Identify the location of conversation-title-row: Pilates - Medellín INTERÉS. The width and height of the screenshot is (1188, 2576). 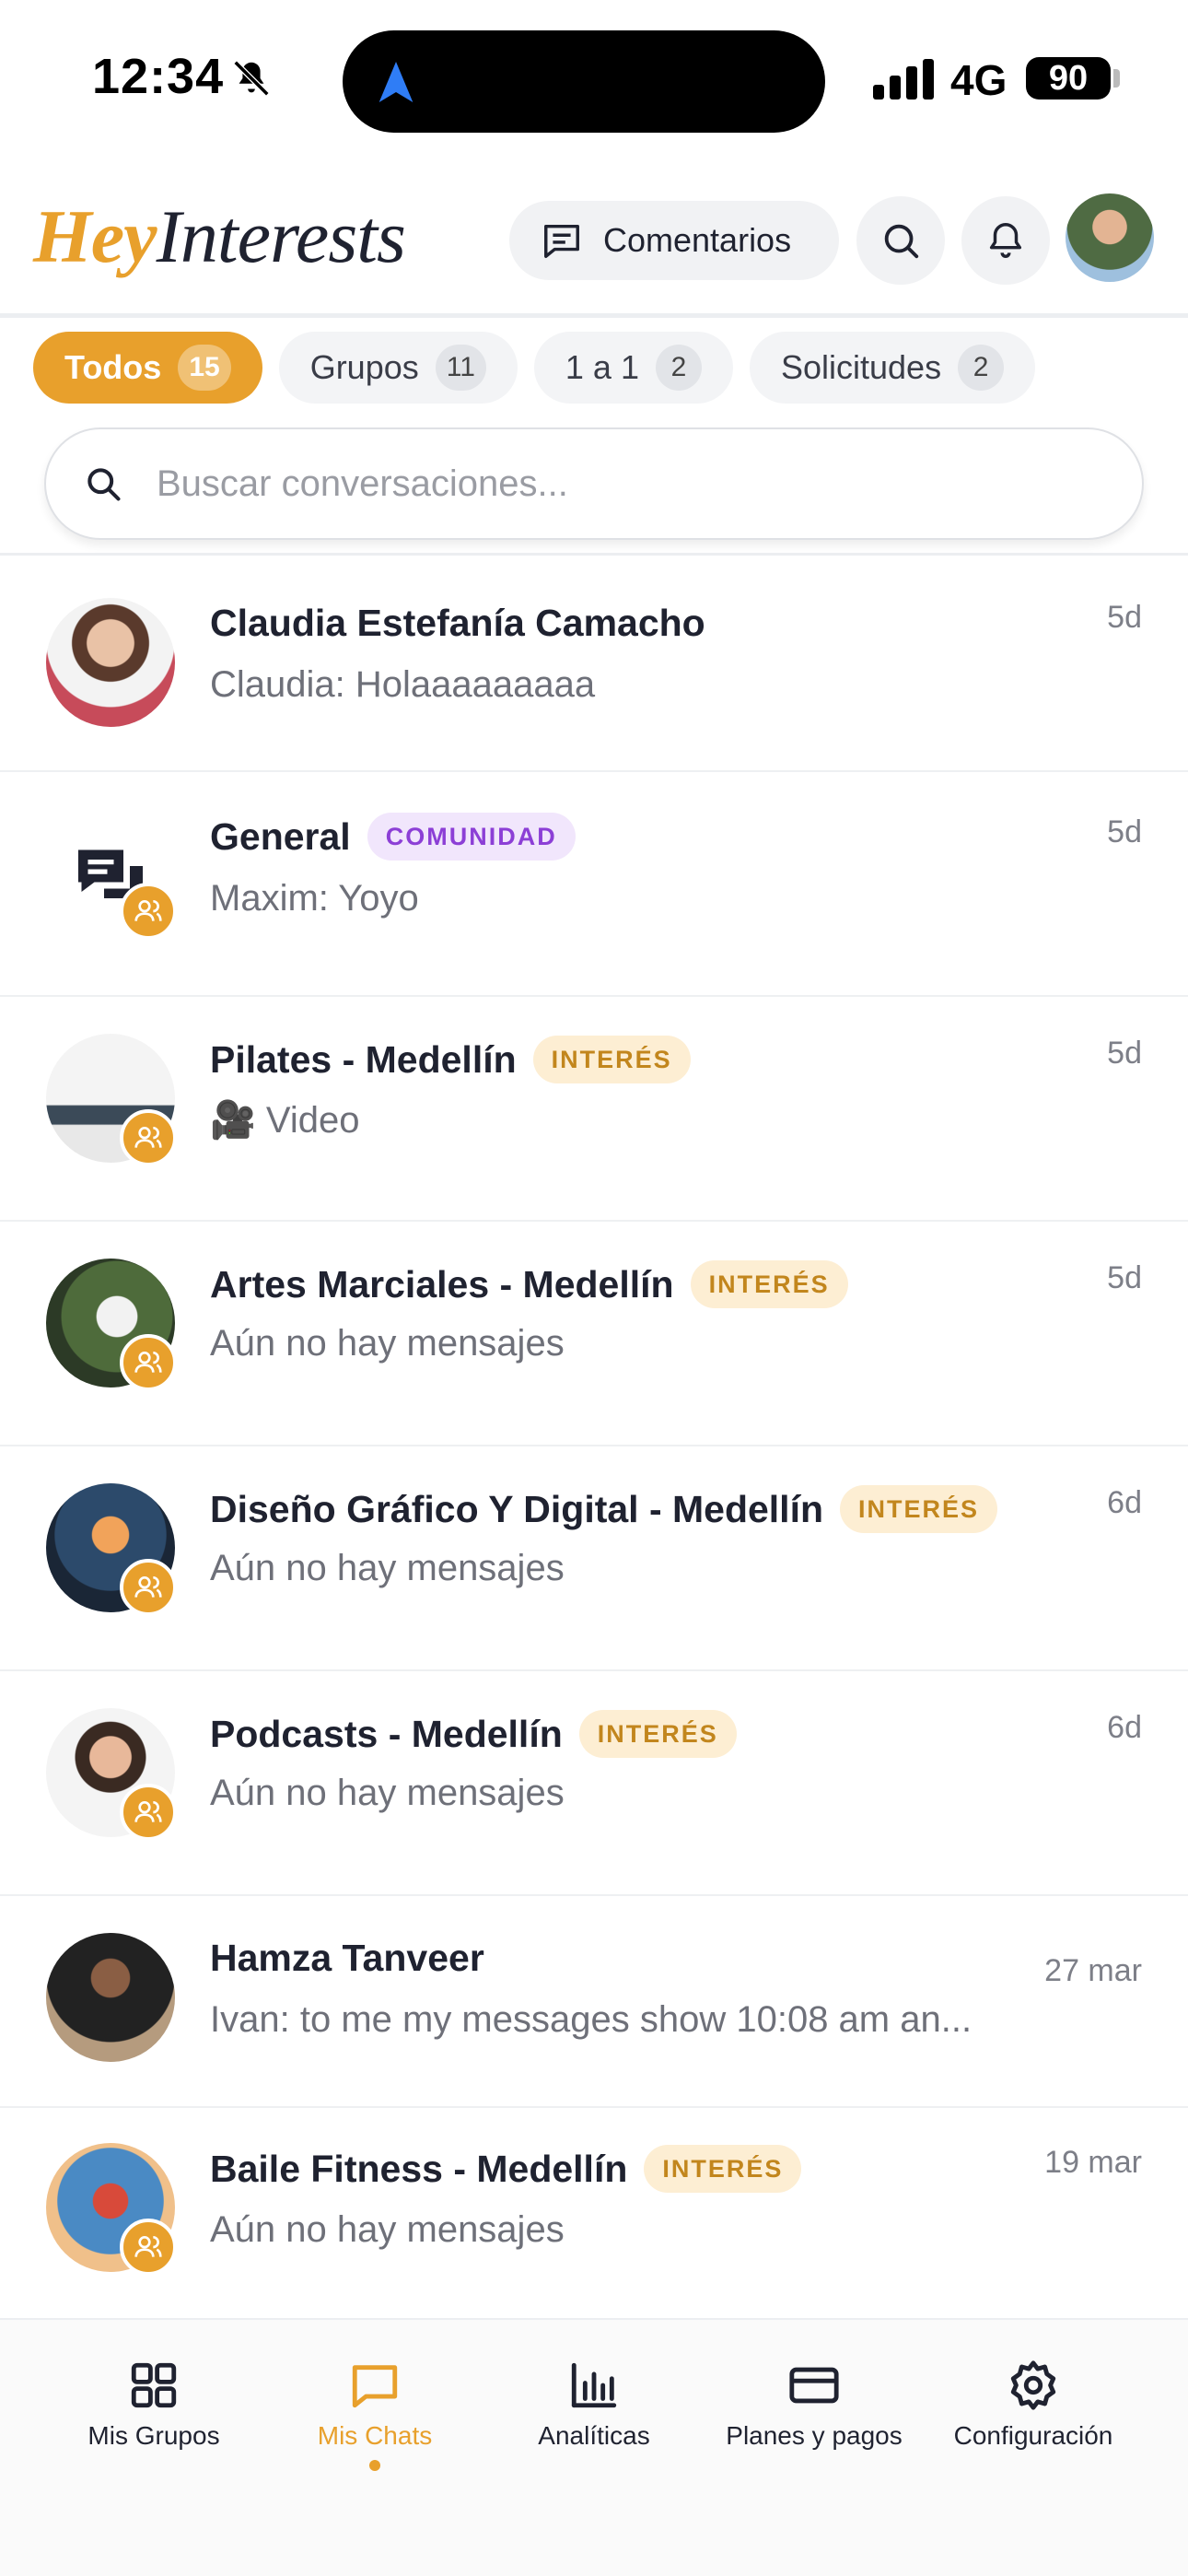
(451, 1059).